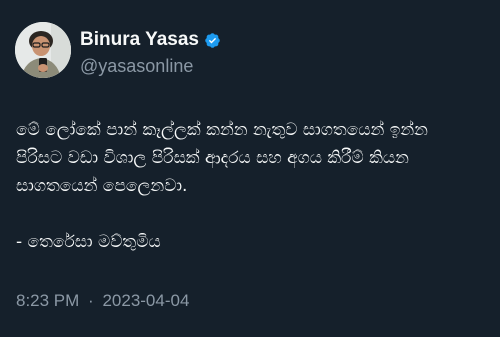 The image size is (500, 337). What do you see at coordinates (47, 301) in the screenshot?
I see `tweet-time: 8:23 PM` at bounding box center [47, 301].